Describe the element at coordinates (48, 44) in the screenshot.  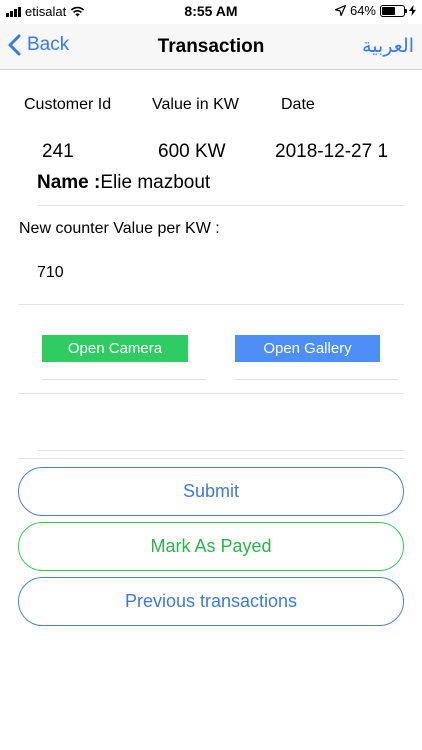
I see `back-button-label: Back` at that location.